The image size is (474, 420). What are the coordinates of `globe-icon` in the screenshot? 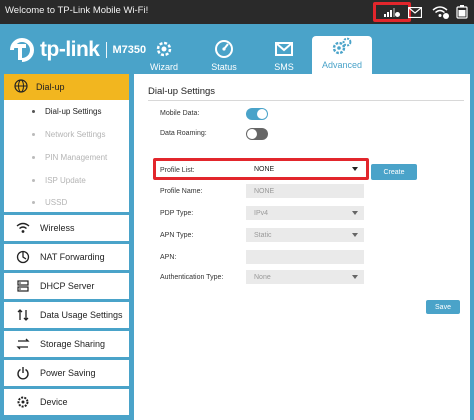 It's located at (23, 87).